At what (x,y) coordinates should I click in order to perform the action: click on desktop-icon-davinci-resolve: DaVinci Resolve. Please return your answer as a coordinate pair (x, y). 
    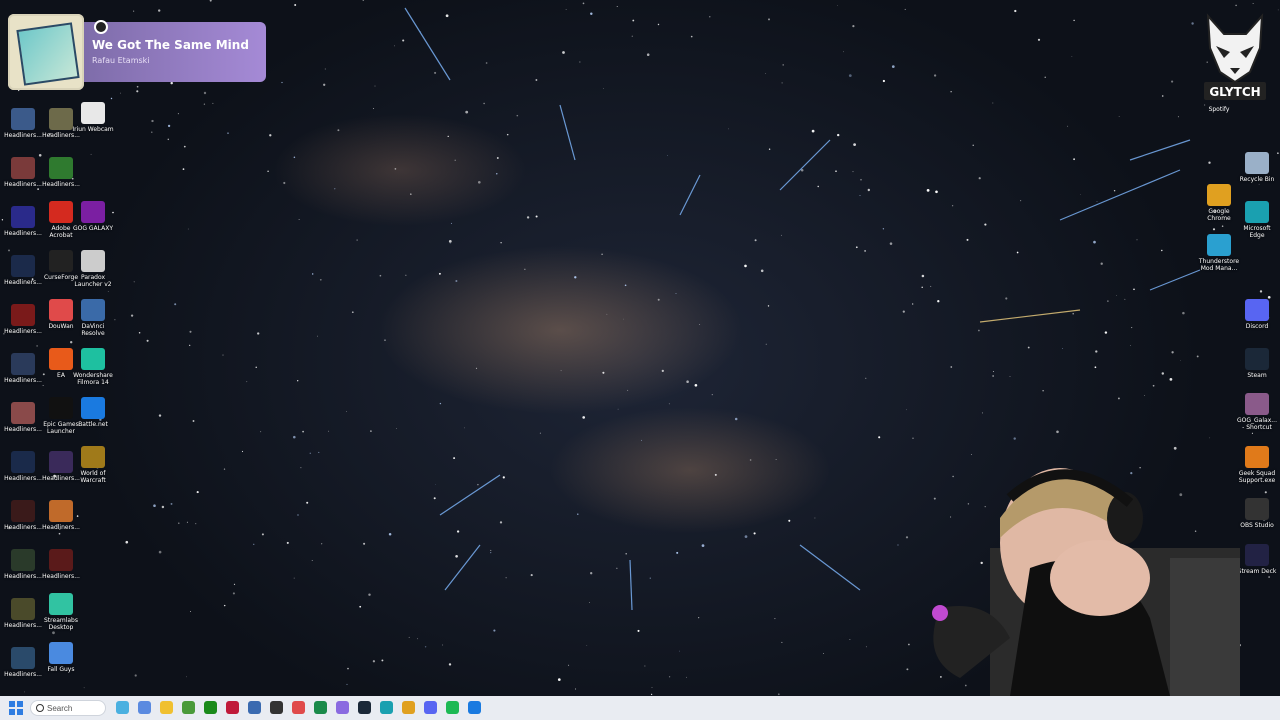
    Looking at the image, I should click on (93, 318).